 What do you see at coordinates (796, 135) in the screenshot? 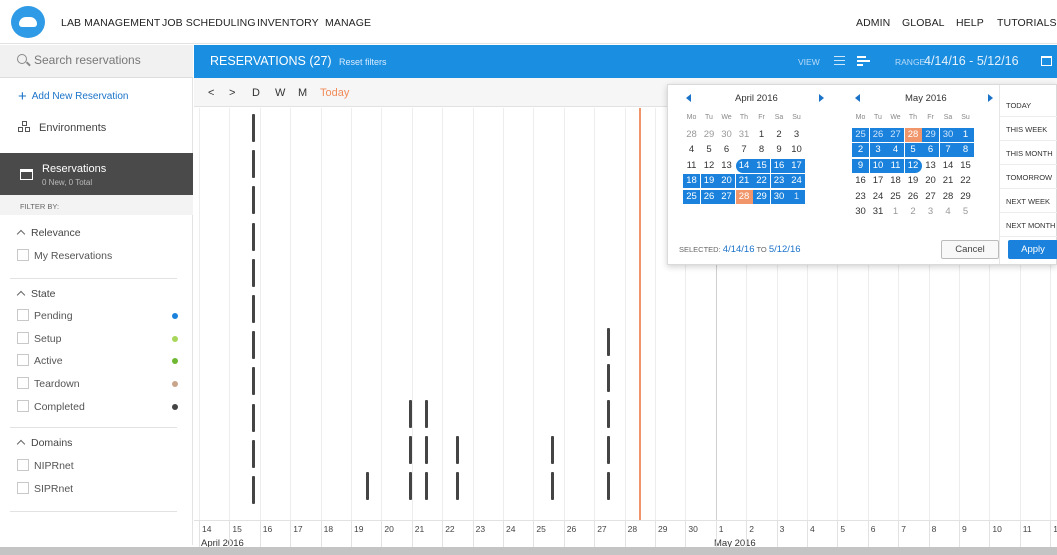
I see `calendar-day: 3` at bounding box center [796, 135].